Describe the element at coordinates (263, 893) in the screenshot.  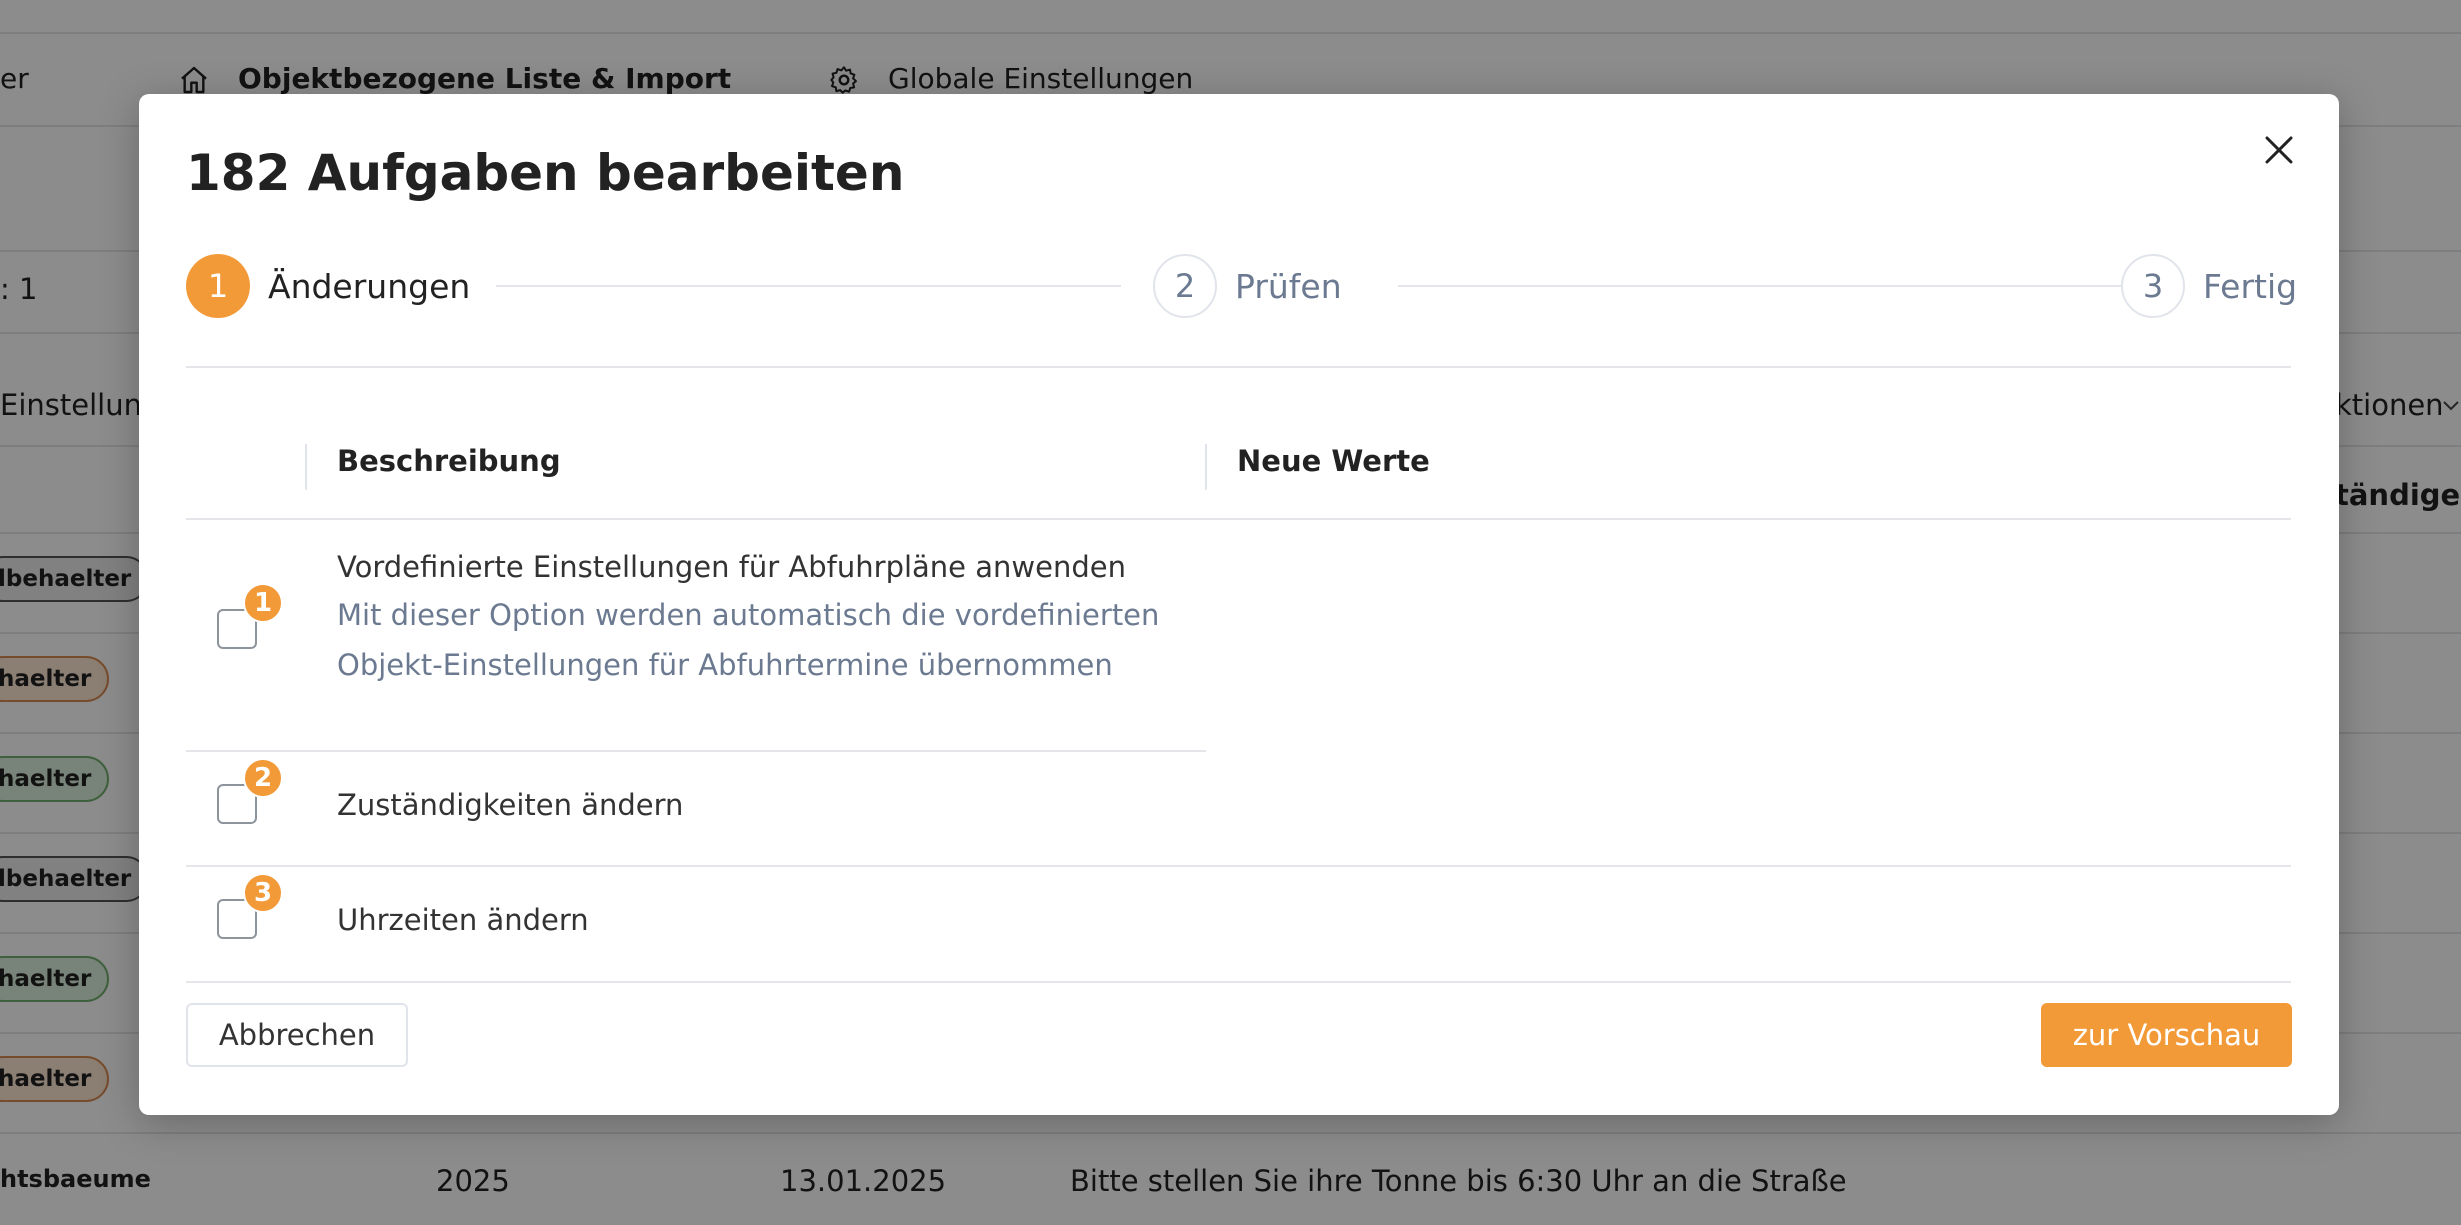
I see `step-badge: 3` at that location.